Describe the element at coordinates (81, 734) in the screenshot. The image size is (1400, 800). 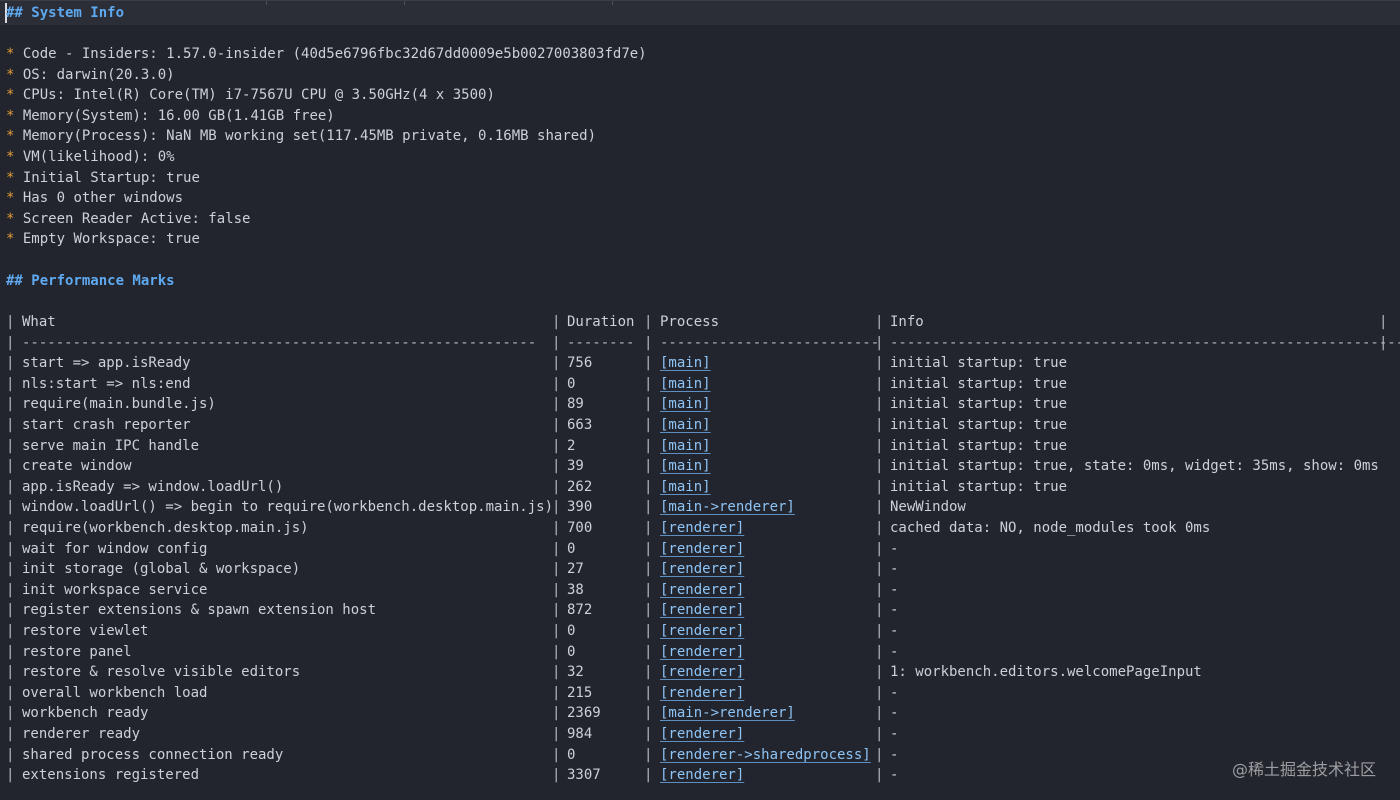
I see `table-cell-what: renderer ready` at that location.